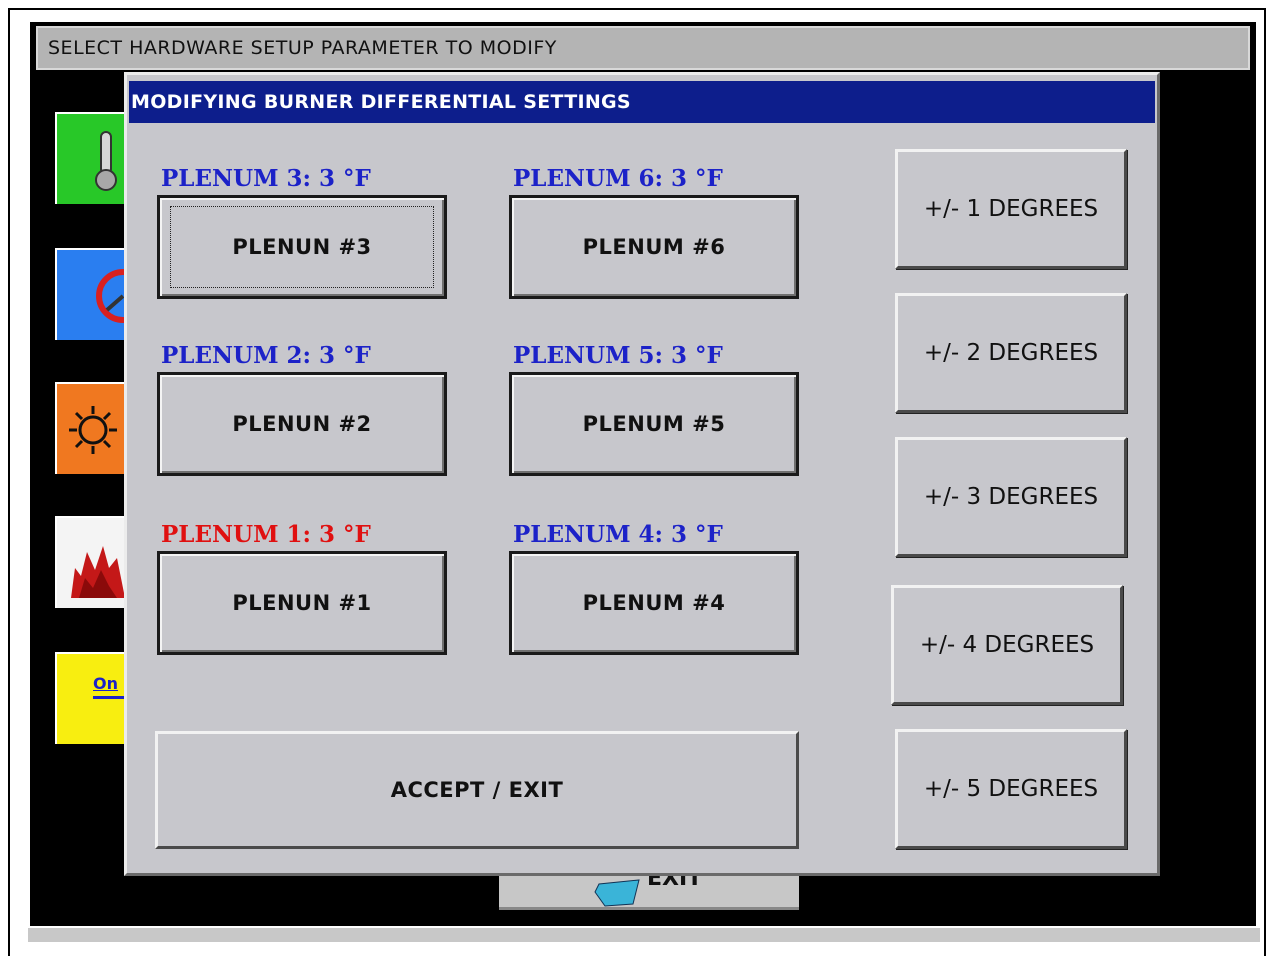 Image resolution: width=1275 pixels, height=956 pixels. What do you see at coordinates (618, 355) in the screenshot?
I see `plenum-5-label: PLENUM 5: 3 °F` at bounding box center [618, 355].